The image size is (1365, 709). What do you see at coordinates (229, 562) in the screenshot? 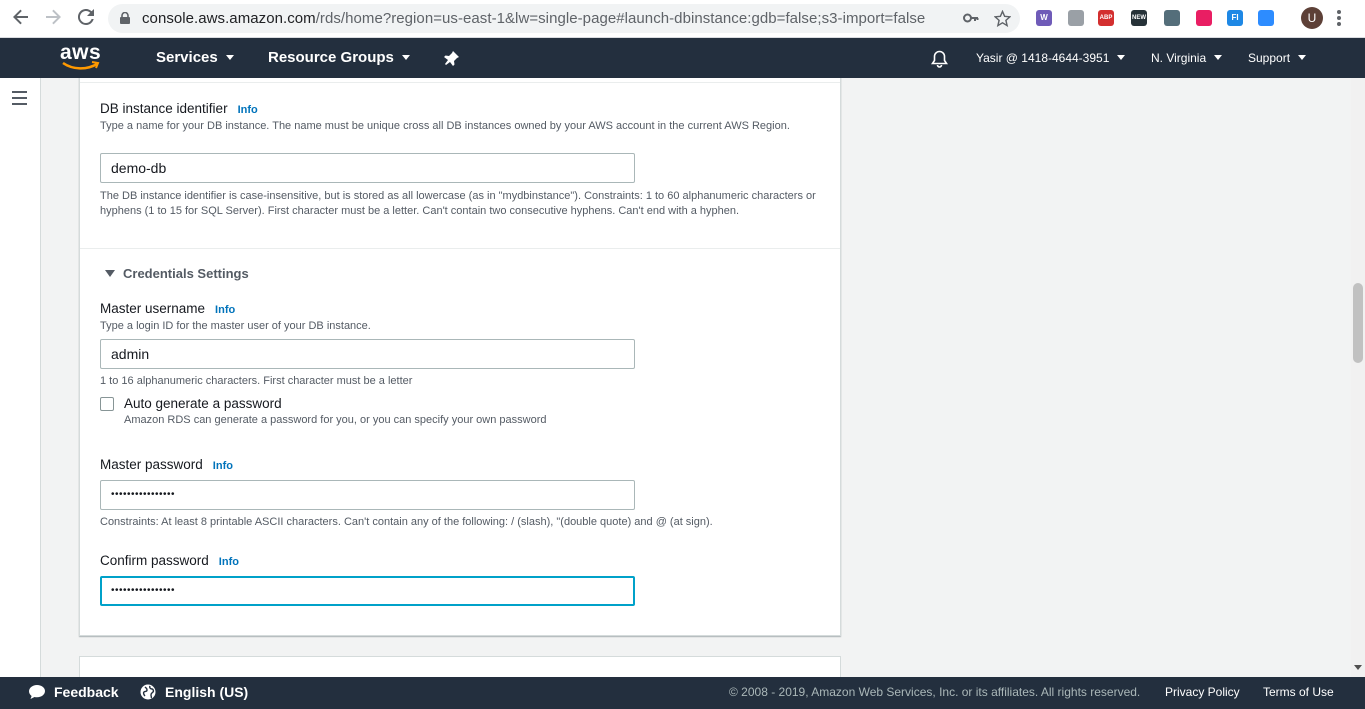
I see `confirm-password-info-link: Info` at bounding box center [229, 562].